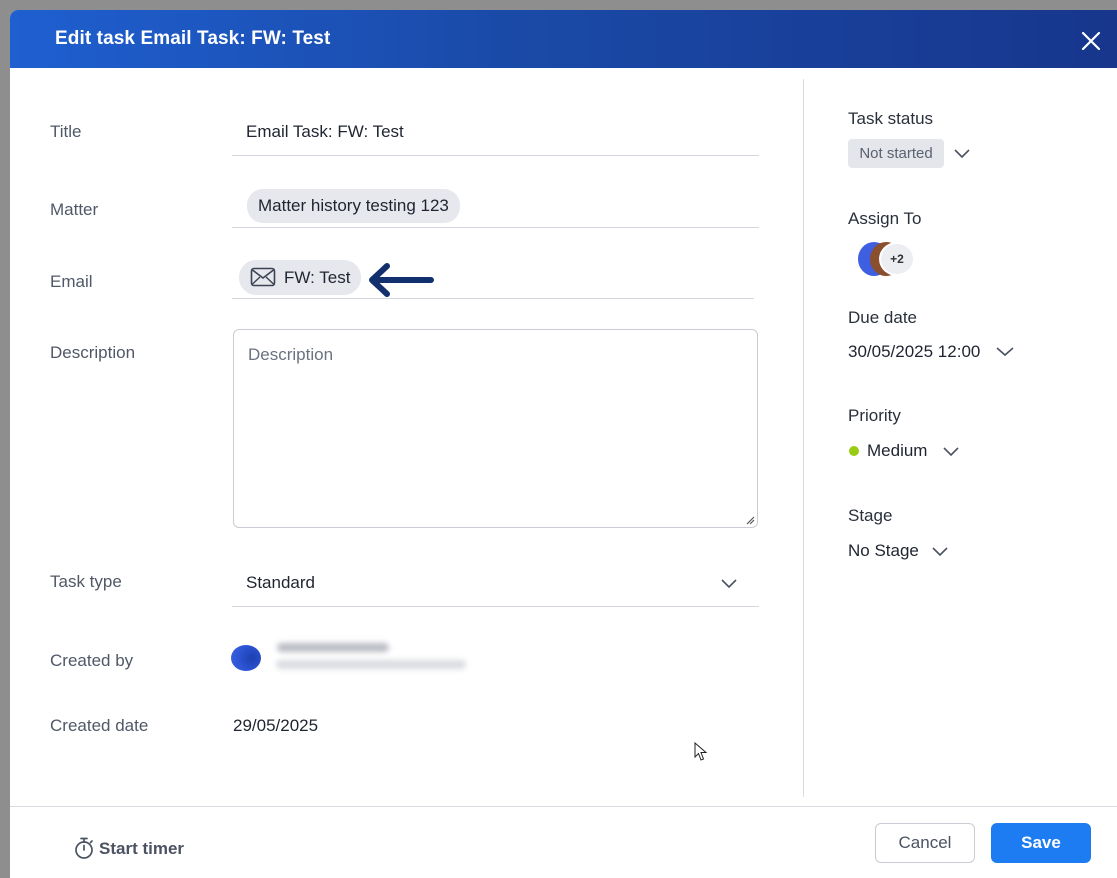 The height and width of the screenshot is (878, 1117). I want to click on avatar, so click(246, 658).